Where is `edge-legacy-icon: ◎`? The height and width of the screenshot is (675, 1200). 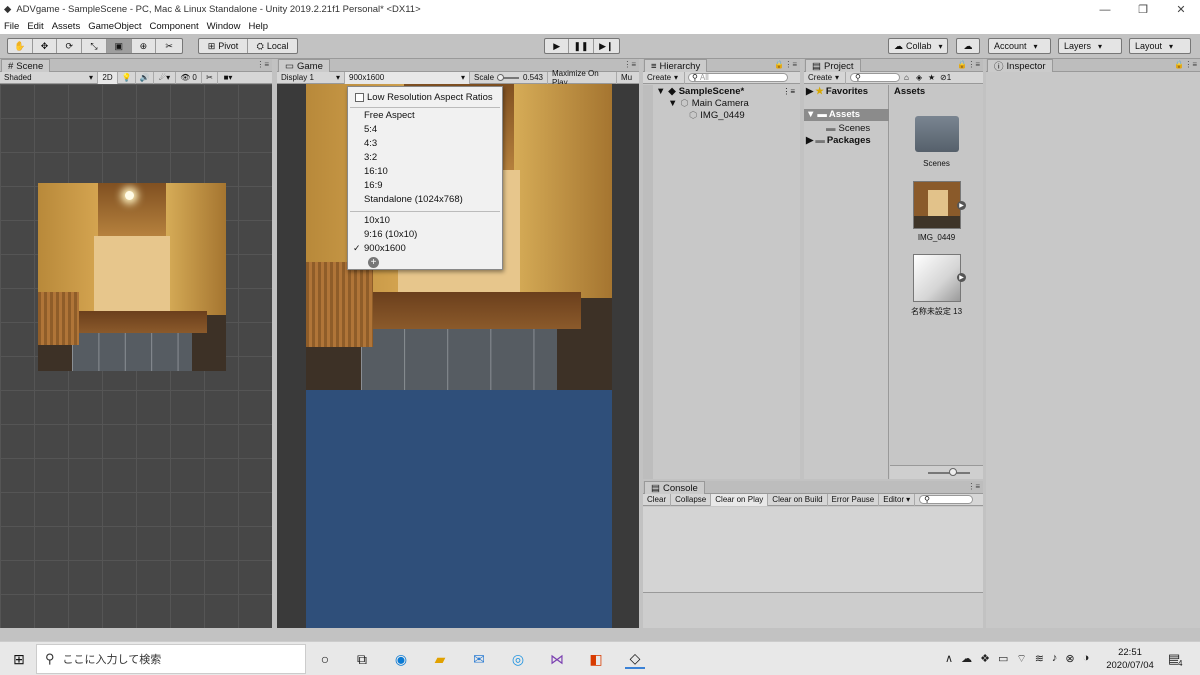 edge-legacy-icon: ◎ is located at coordinates (518, 659).